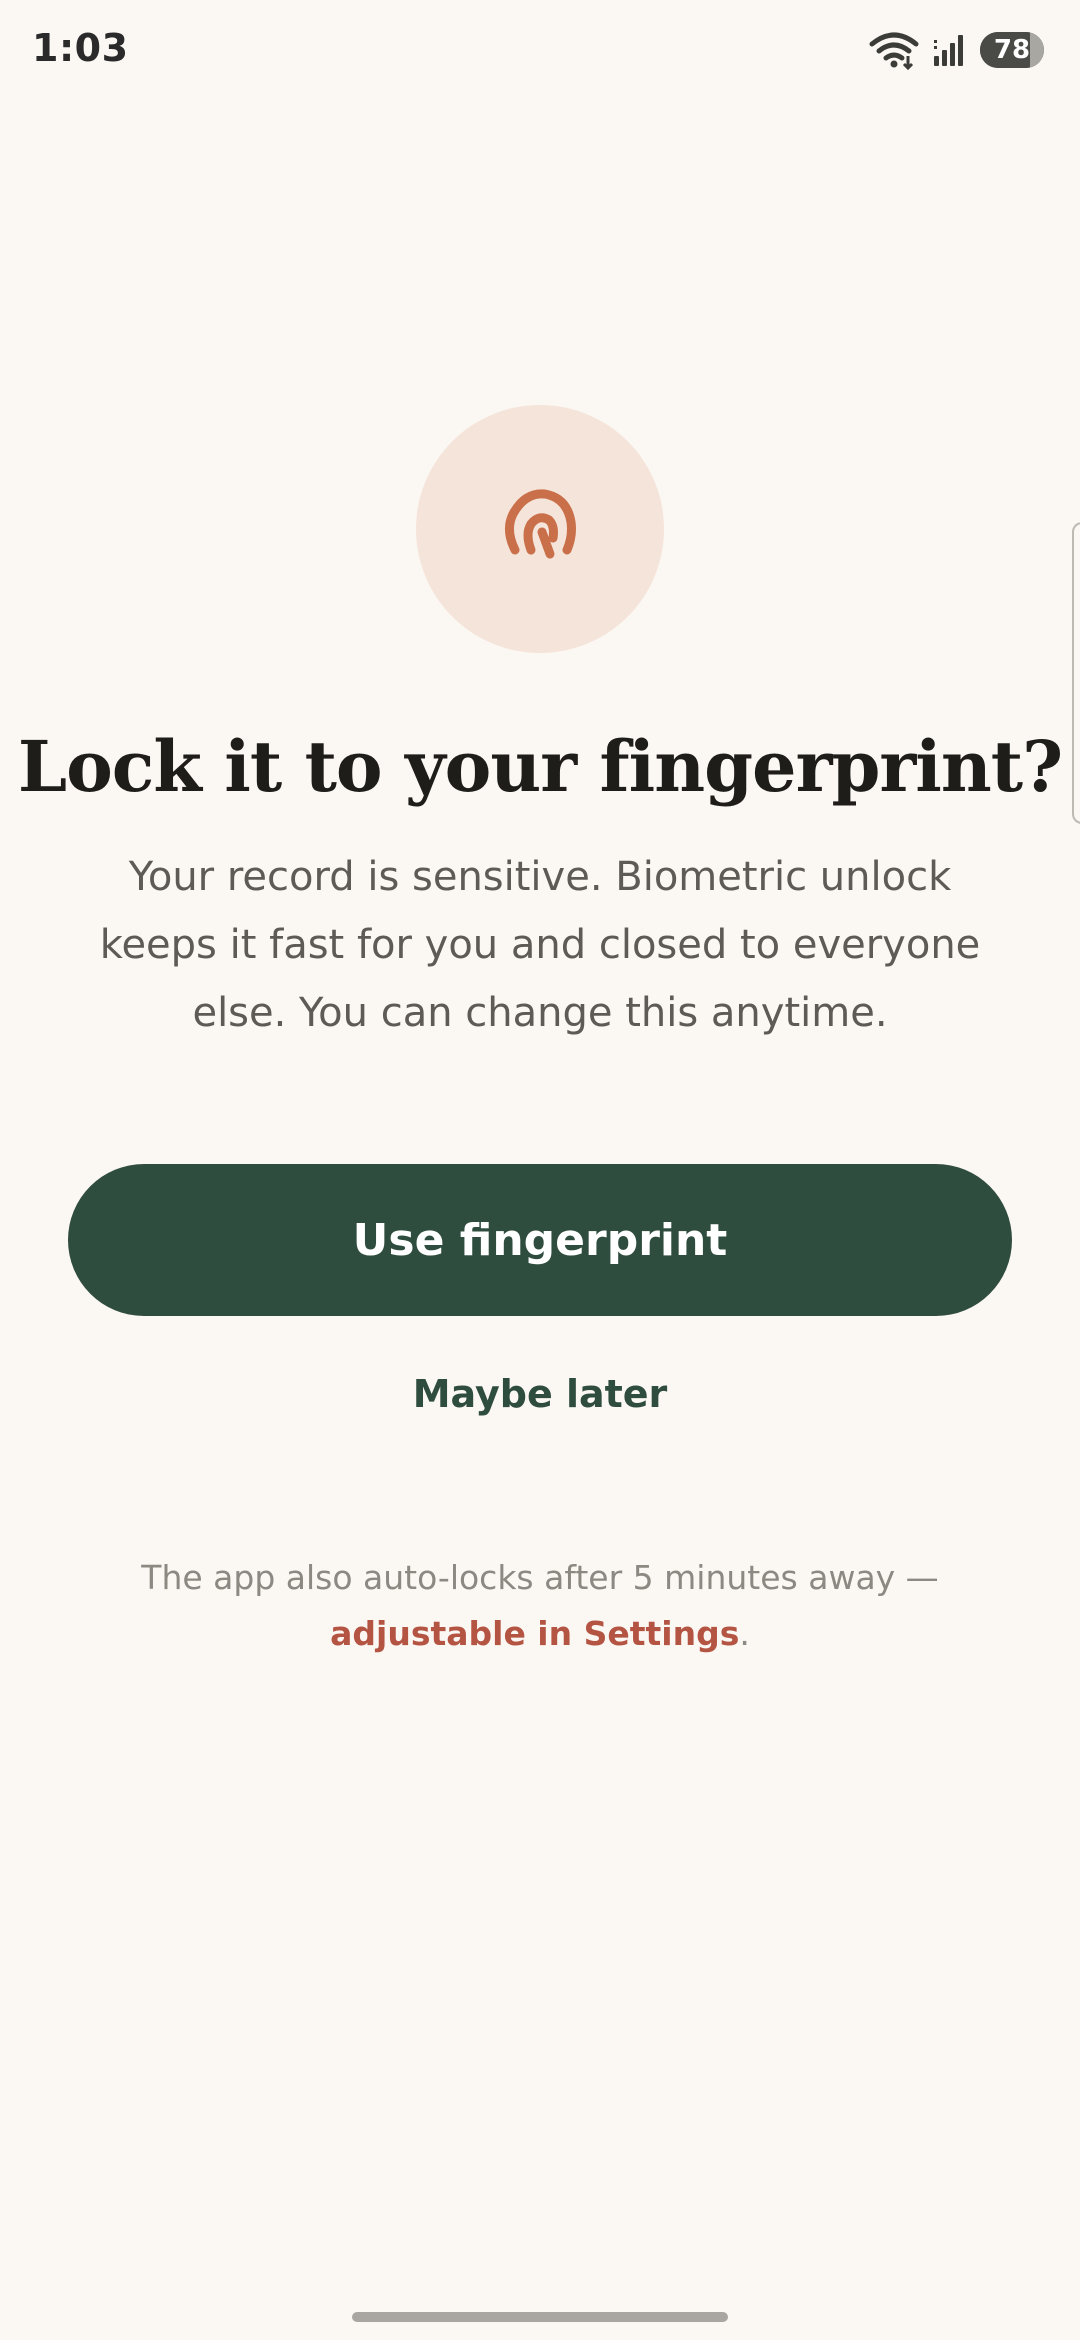 The image size is (1080, 2340). What do you see at coordinates (894, 50) in the screenshot?
I see `wifi-icon` at bounding box center [894, 50].